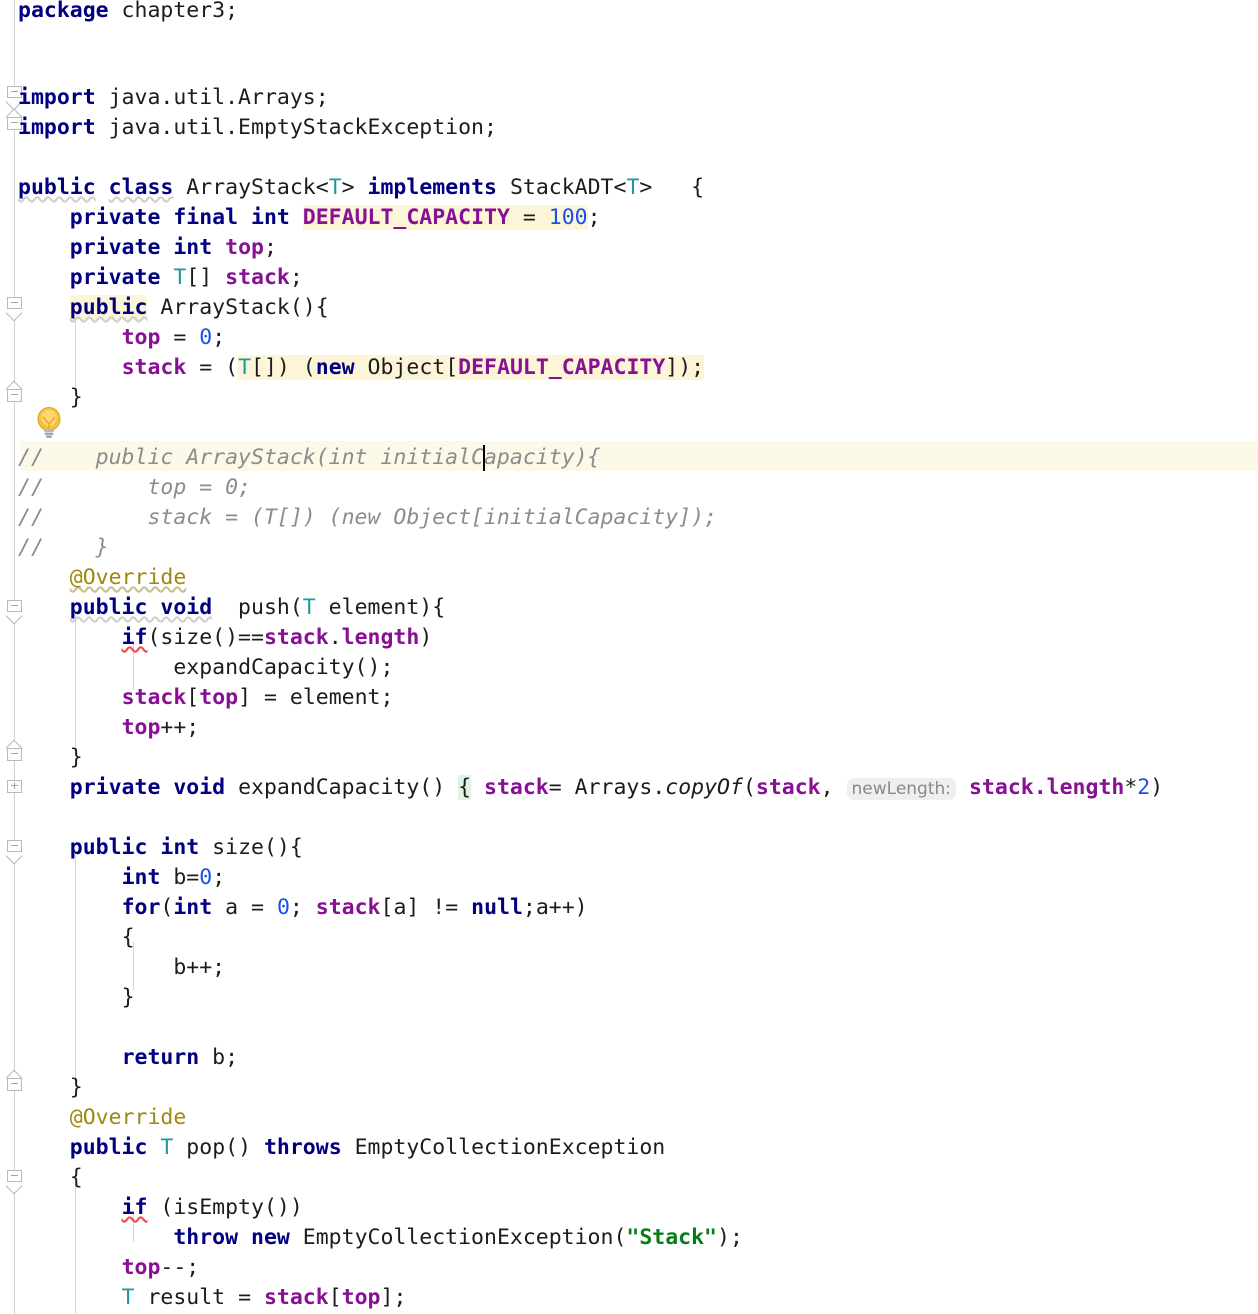 The image size is (1258, 1314). I want to click on code-line: // }, so click(629, 548).